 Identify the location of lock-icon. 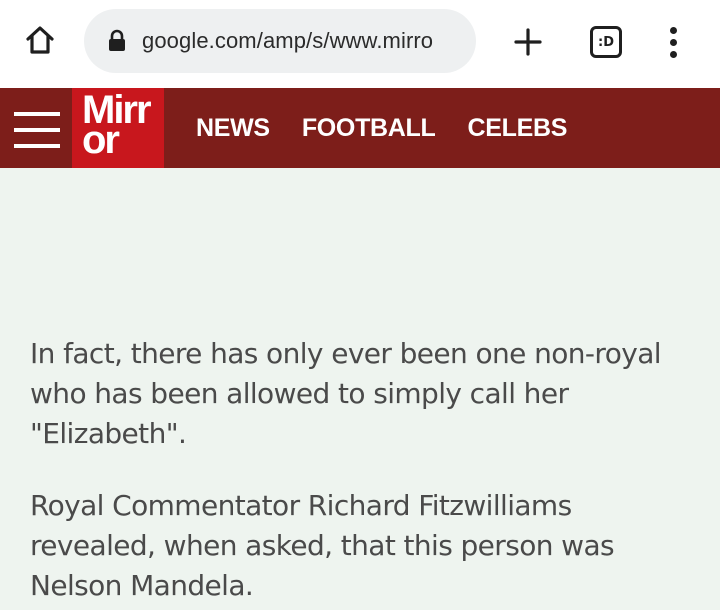
(117, 41).